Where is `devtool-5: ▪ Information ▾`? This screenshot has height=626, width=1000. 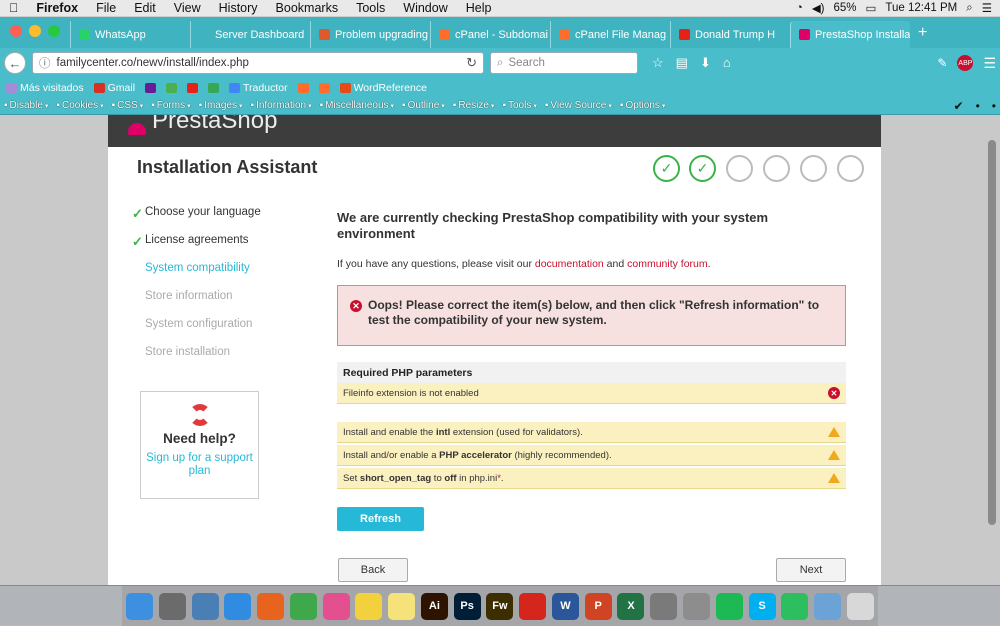 devtool-5: ▪ Information ▾ is located at coordinates (281, 105).